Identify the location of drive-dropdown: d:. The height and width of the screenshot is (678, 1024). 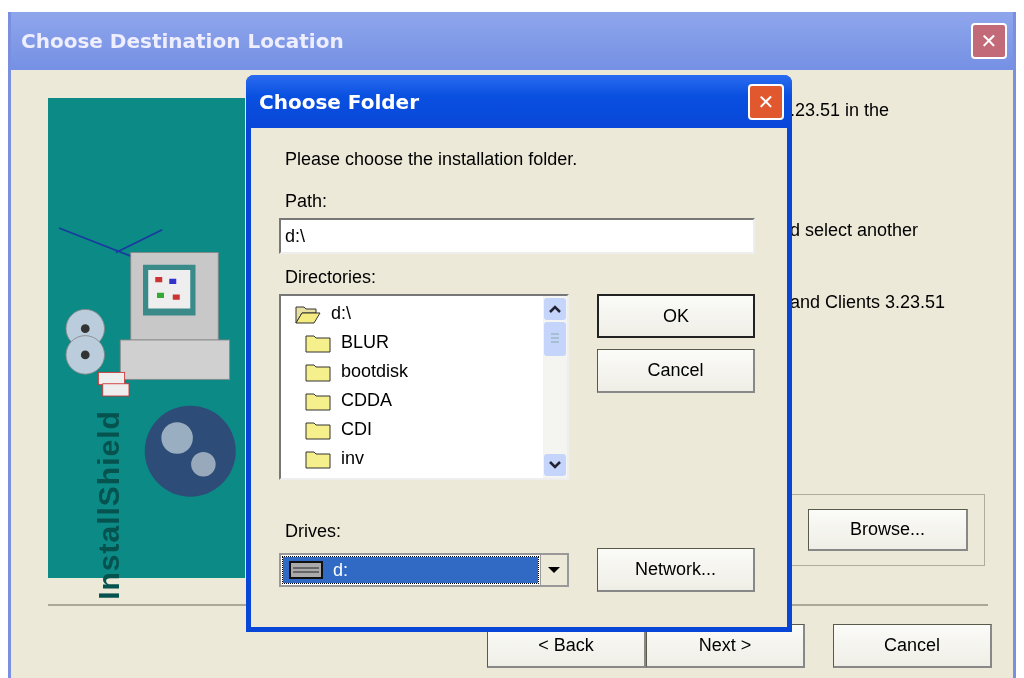
(424, 570).